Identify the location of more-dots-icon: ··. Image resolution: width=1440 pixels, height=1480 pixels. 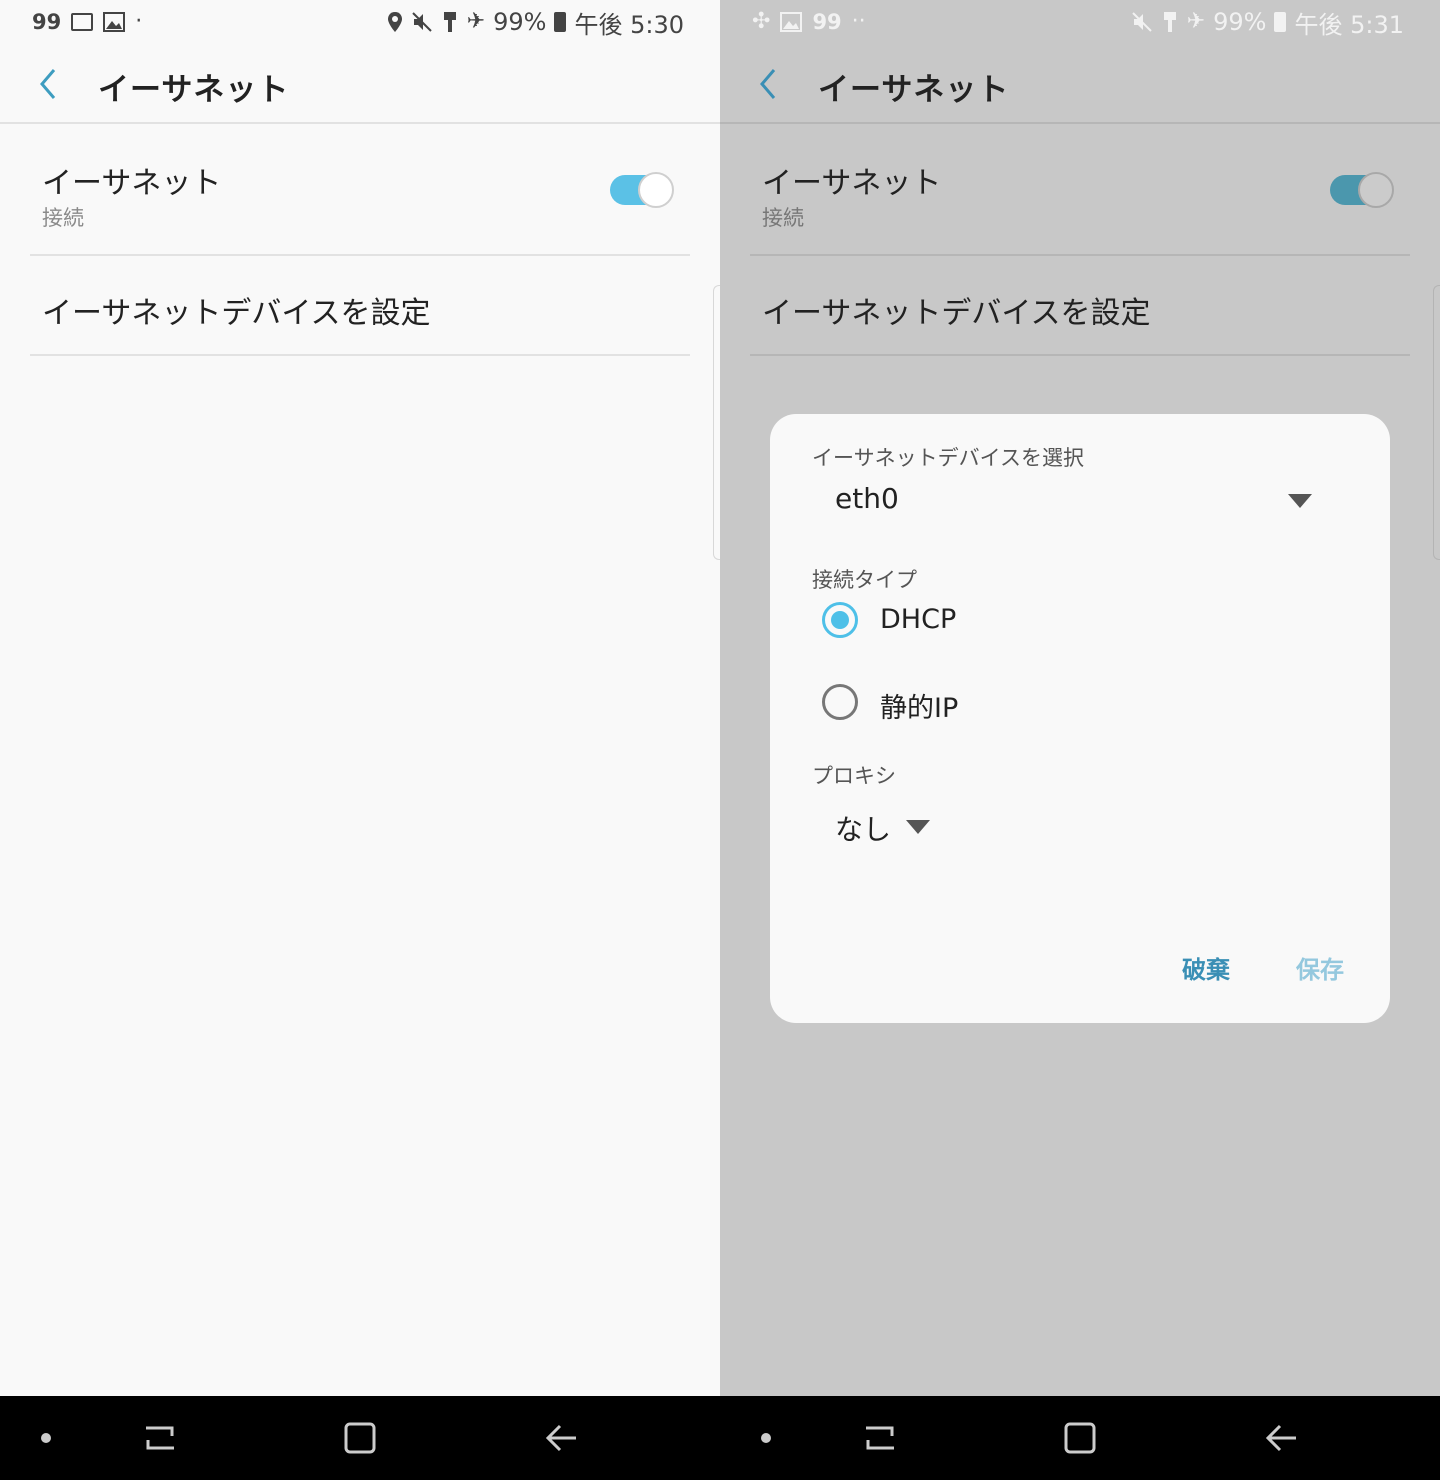
(858, 21).